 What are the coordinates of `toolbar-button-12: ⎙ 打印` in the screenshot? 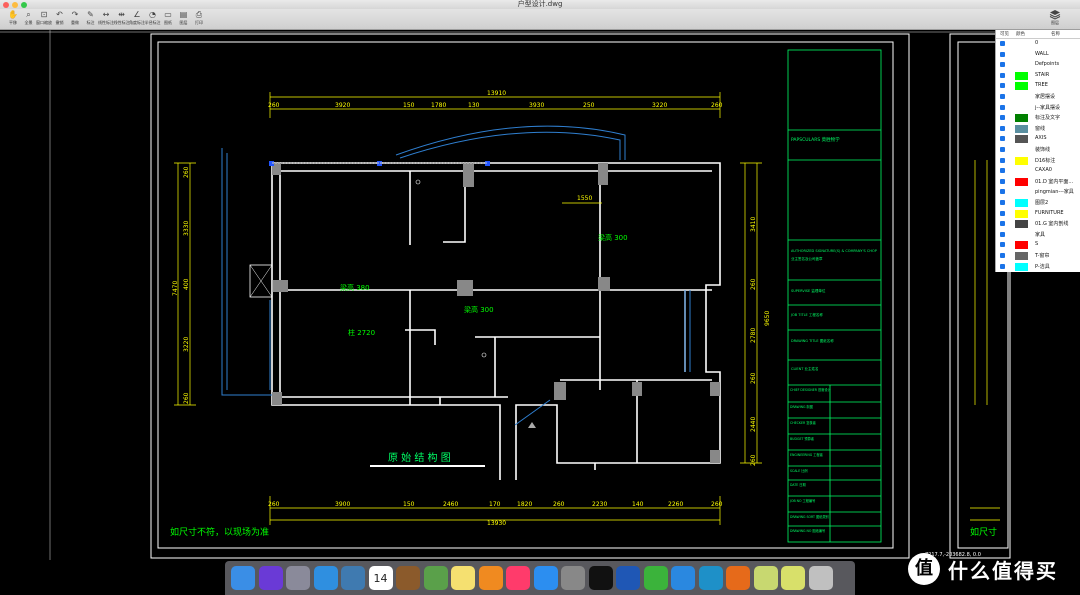 It's located at (199, 19).